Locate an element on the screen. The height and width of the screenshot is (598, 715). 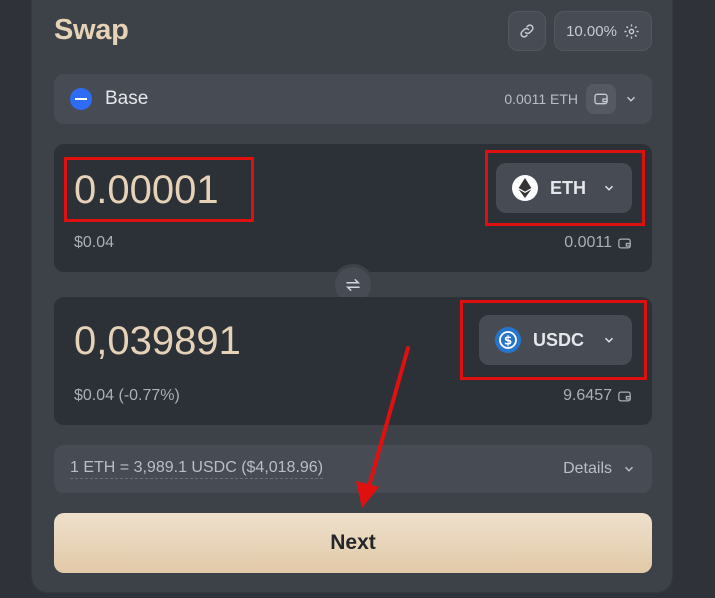
eth-token-icon is located at coordinates (525, 188).